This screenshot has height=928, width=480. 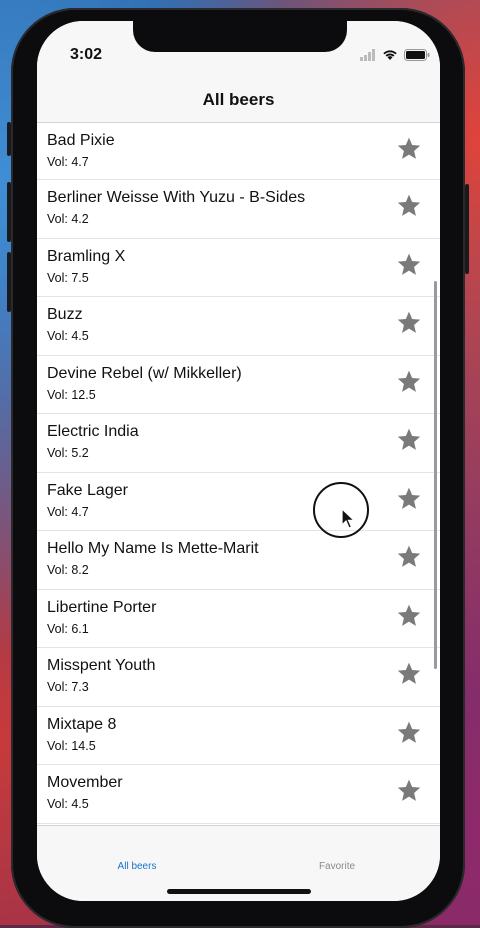 I want to click on beer-volume: Vol: 6.1, so click(x=68, y=628).